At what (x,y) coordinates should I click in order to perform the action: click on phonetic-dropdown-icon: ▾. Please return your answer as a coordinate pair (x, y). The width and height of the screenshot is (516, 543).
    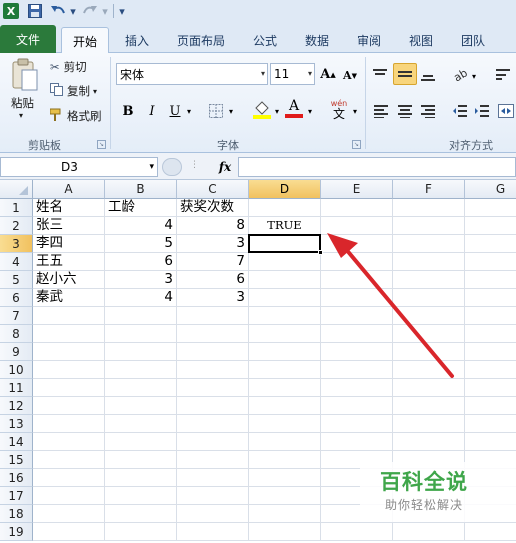
    Looking at the image, I should click on (355, 111).